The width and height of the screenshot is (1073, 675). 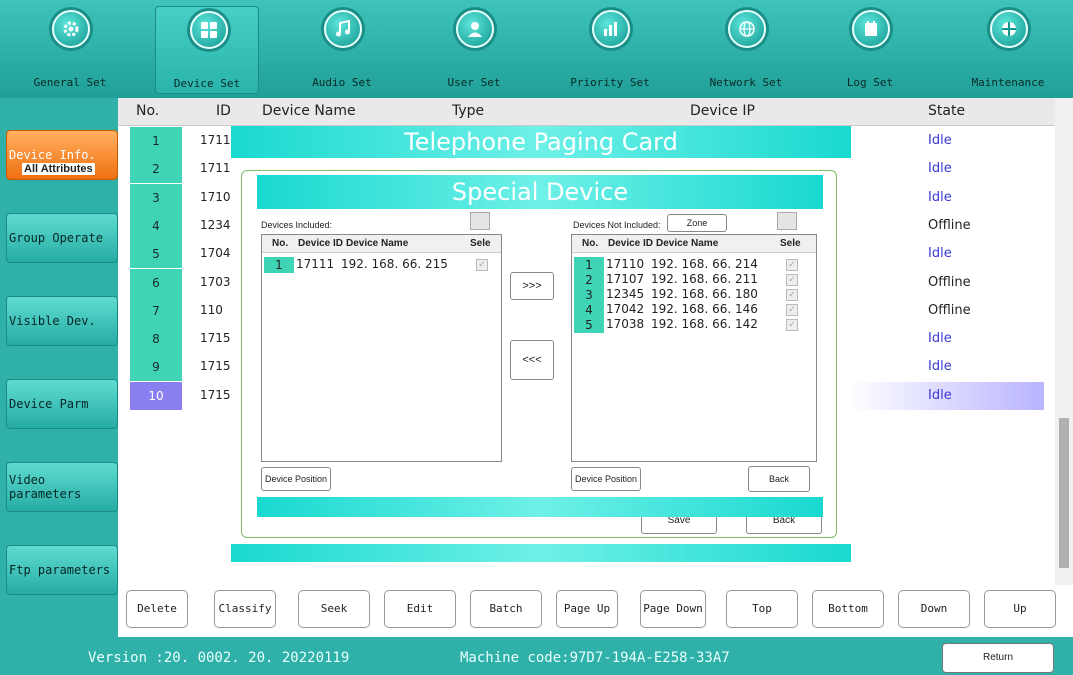 What do you see at coordinates (334, 609) in the screenshot?
I see `seek-button: Seek` at bounding box center [334, 609].